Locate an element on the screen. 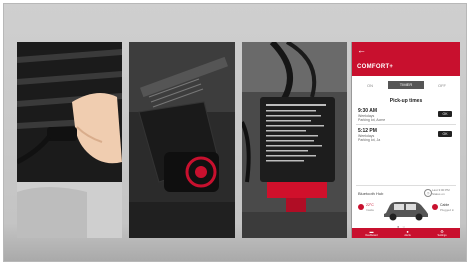 This screenshot has width=470, height=266. mode-tabs: ON TIMER OFF is located at coordinates (406, 85).